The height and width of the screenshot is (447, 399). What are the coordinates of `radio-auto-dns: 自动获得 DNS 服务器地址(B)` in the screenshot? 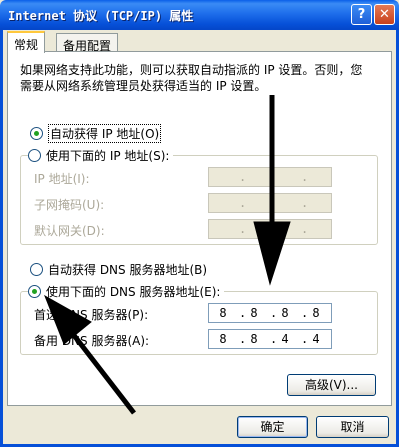 It's located at (118, 269).